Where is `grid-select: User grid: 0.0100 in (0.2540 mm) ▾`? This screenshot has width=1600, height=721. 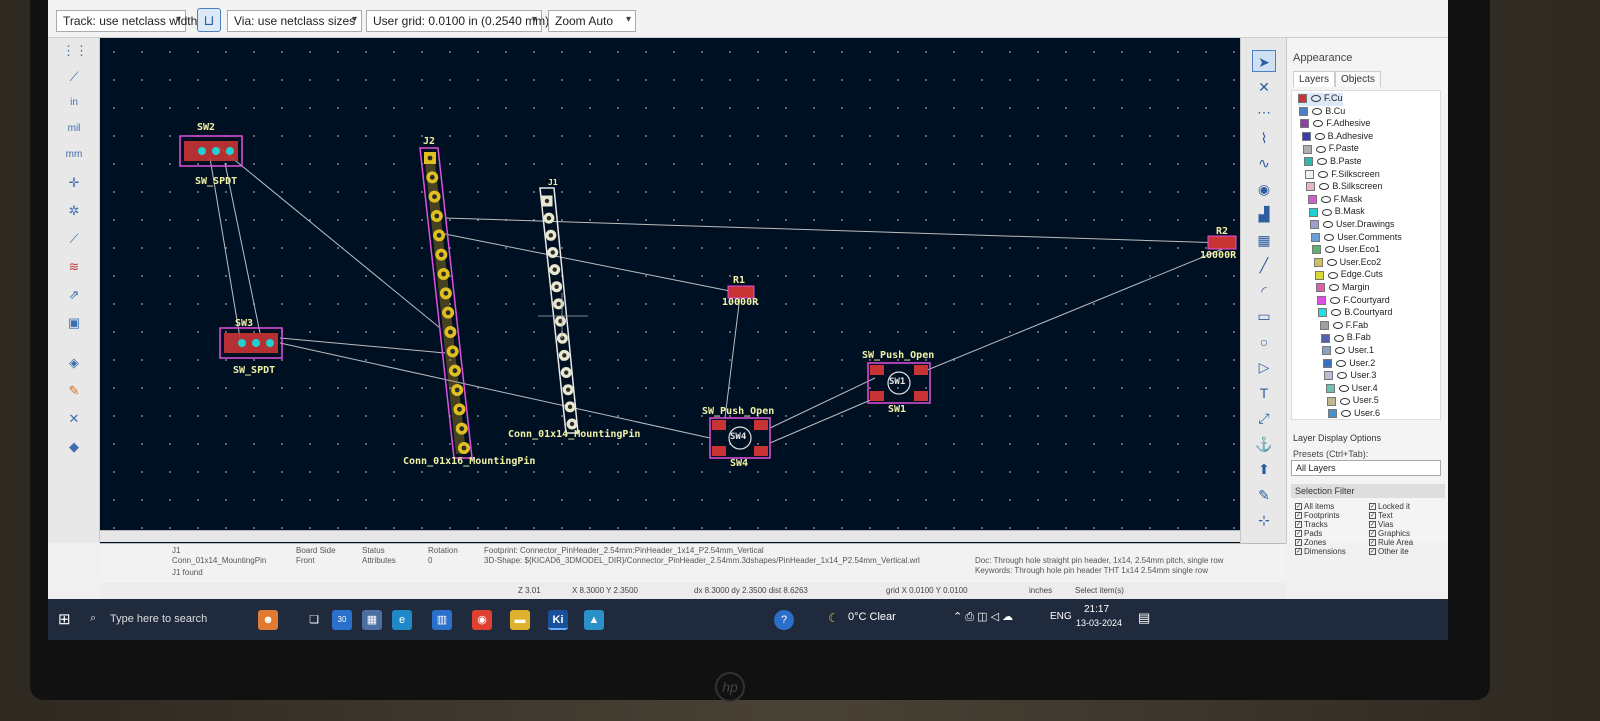
grid-select: User grid: 0.0100 in (0.2540 mm) ▾ is located at coordinates (457, 21).